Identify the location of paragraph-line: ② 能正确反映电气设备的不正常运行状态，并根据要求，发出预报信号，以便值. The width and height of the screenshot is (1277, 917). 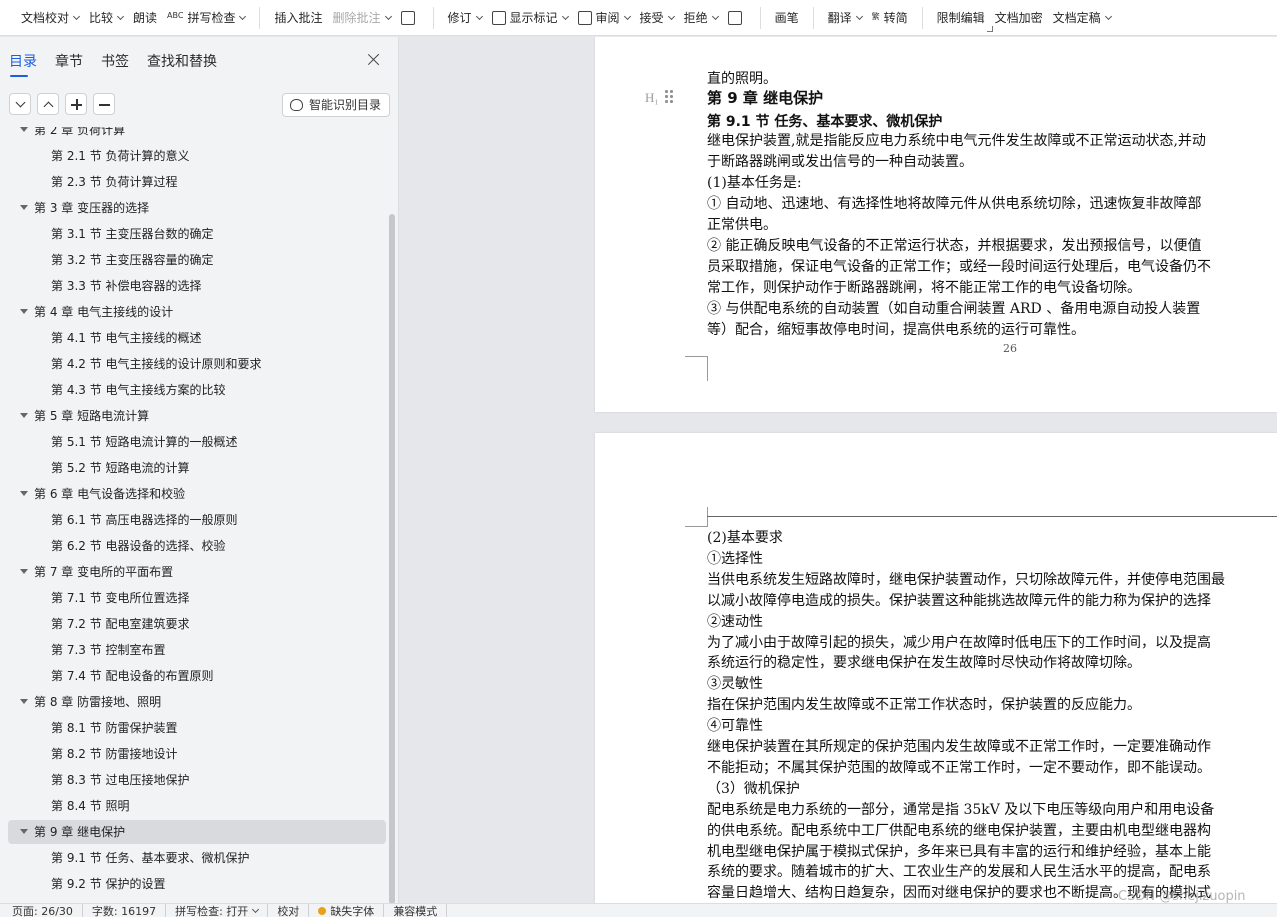
(954, 246).